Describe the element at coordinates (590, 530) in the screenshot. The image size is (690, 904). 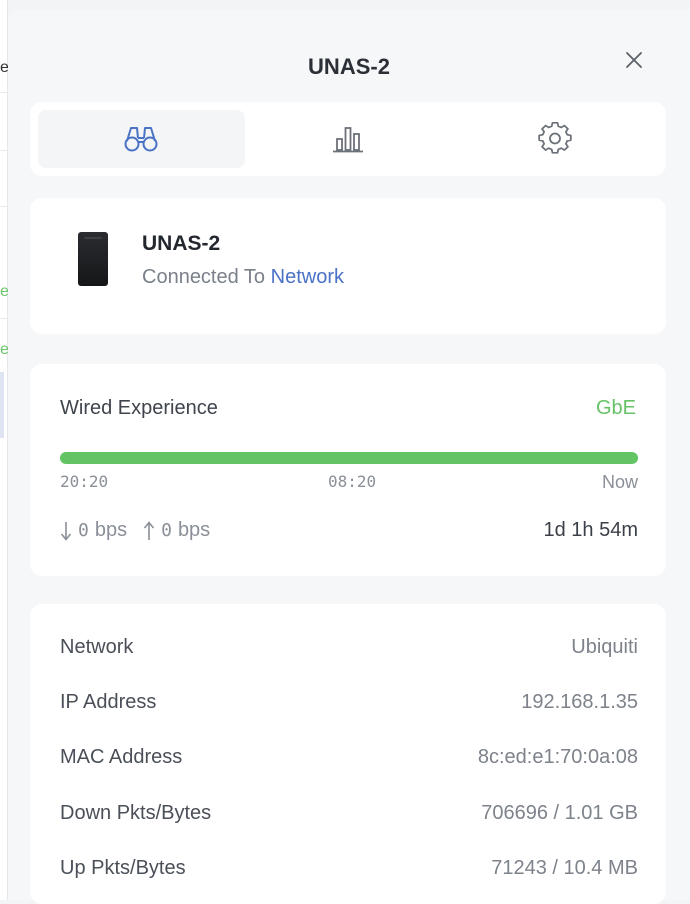
I see `uptime-value: 1d 1h 54m` at that location.